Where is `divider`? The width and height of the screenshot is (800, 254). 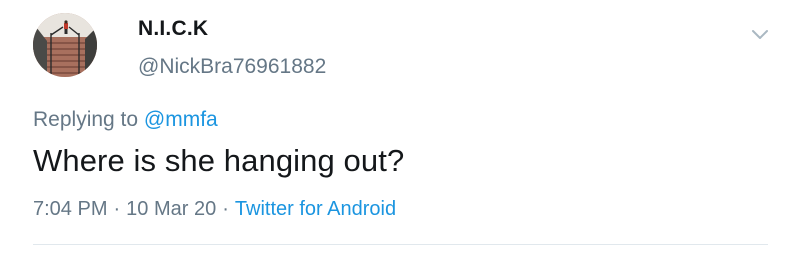 divider is located at coordinates (400, 244).